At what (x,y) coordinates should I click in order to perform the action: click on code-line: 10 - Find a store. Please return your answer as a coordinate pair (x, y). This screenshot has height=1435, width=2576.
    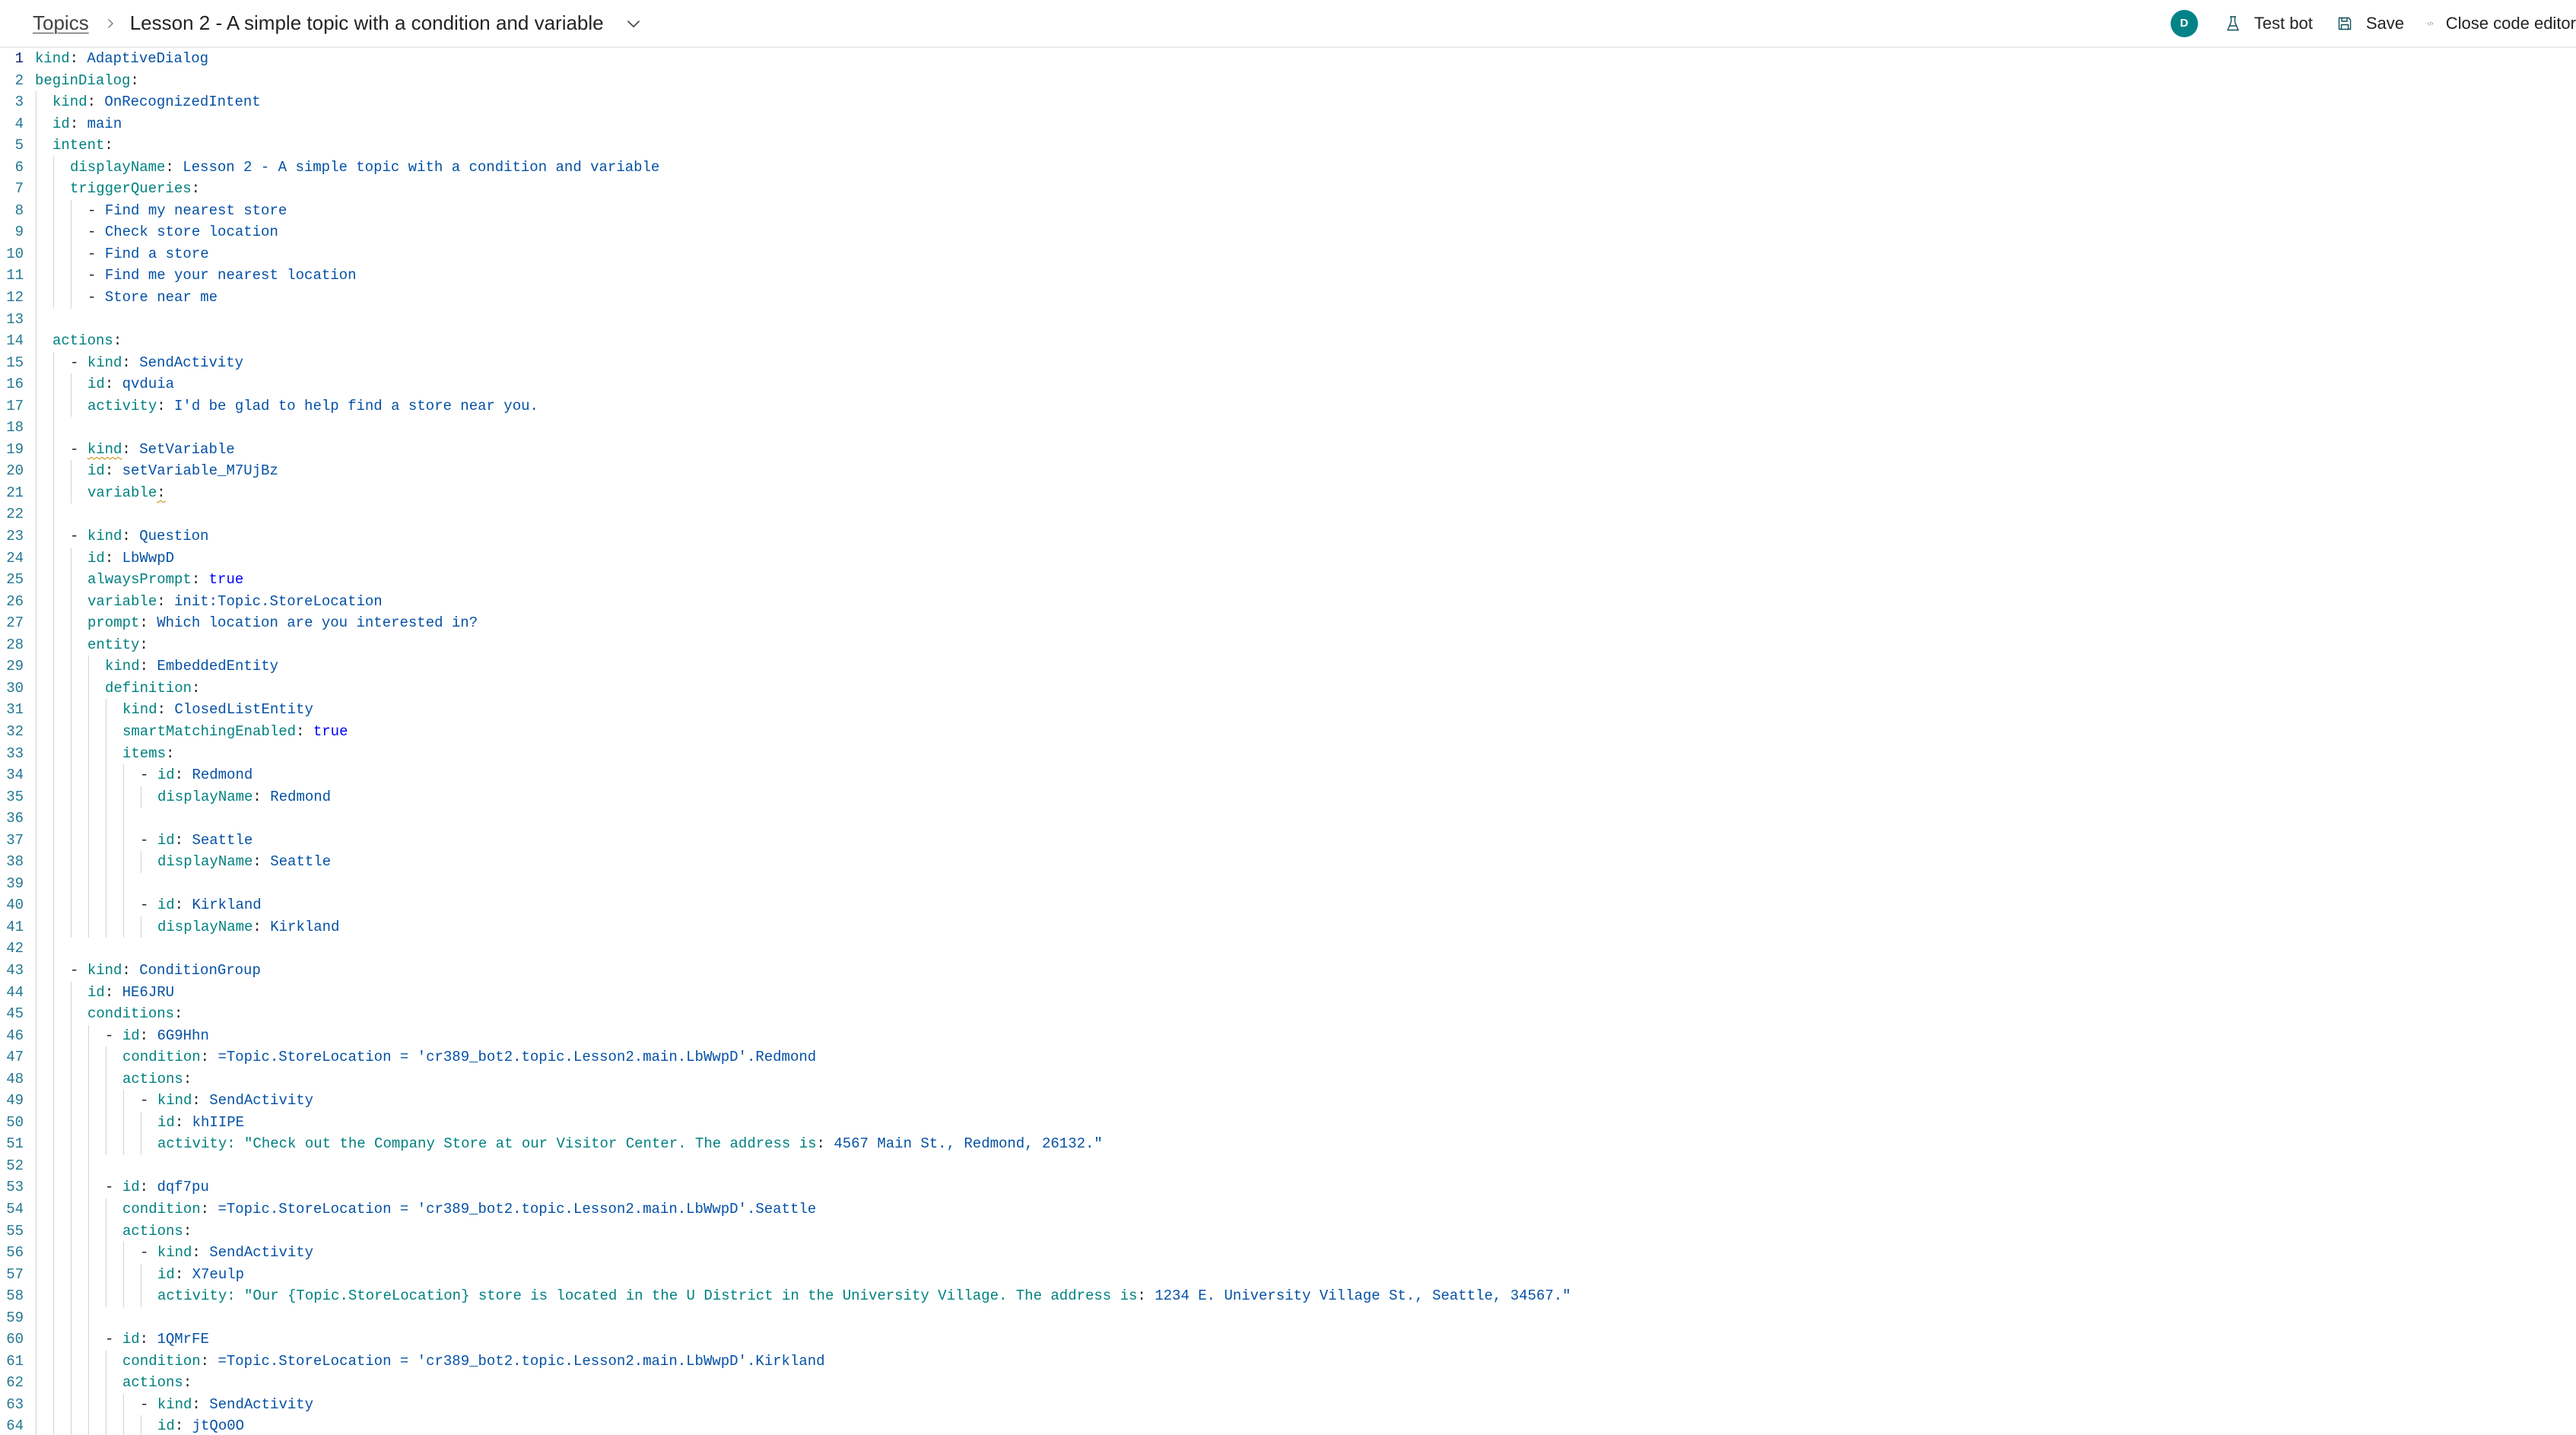
    Looking at the image, I should click on (1288, 254).